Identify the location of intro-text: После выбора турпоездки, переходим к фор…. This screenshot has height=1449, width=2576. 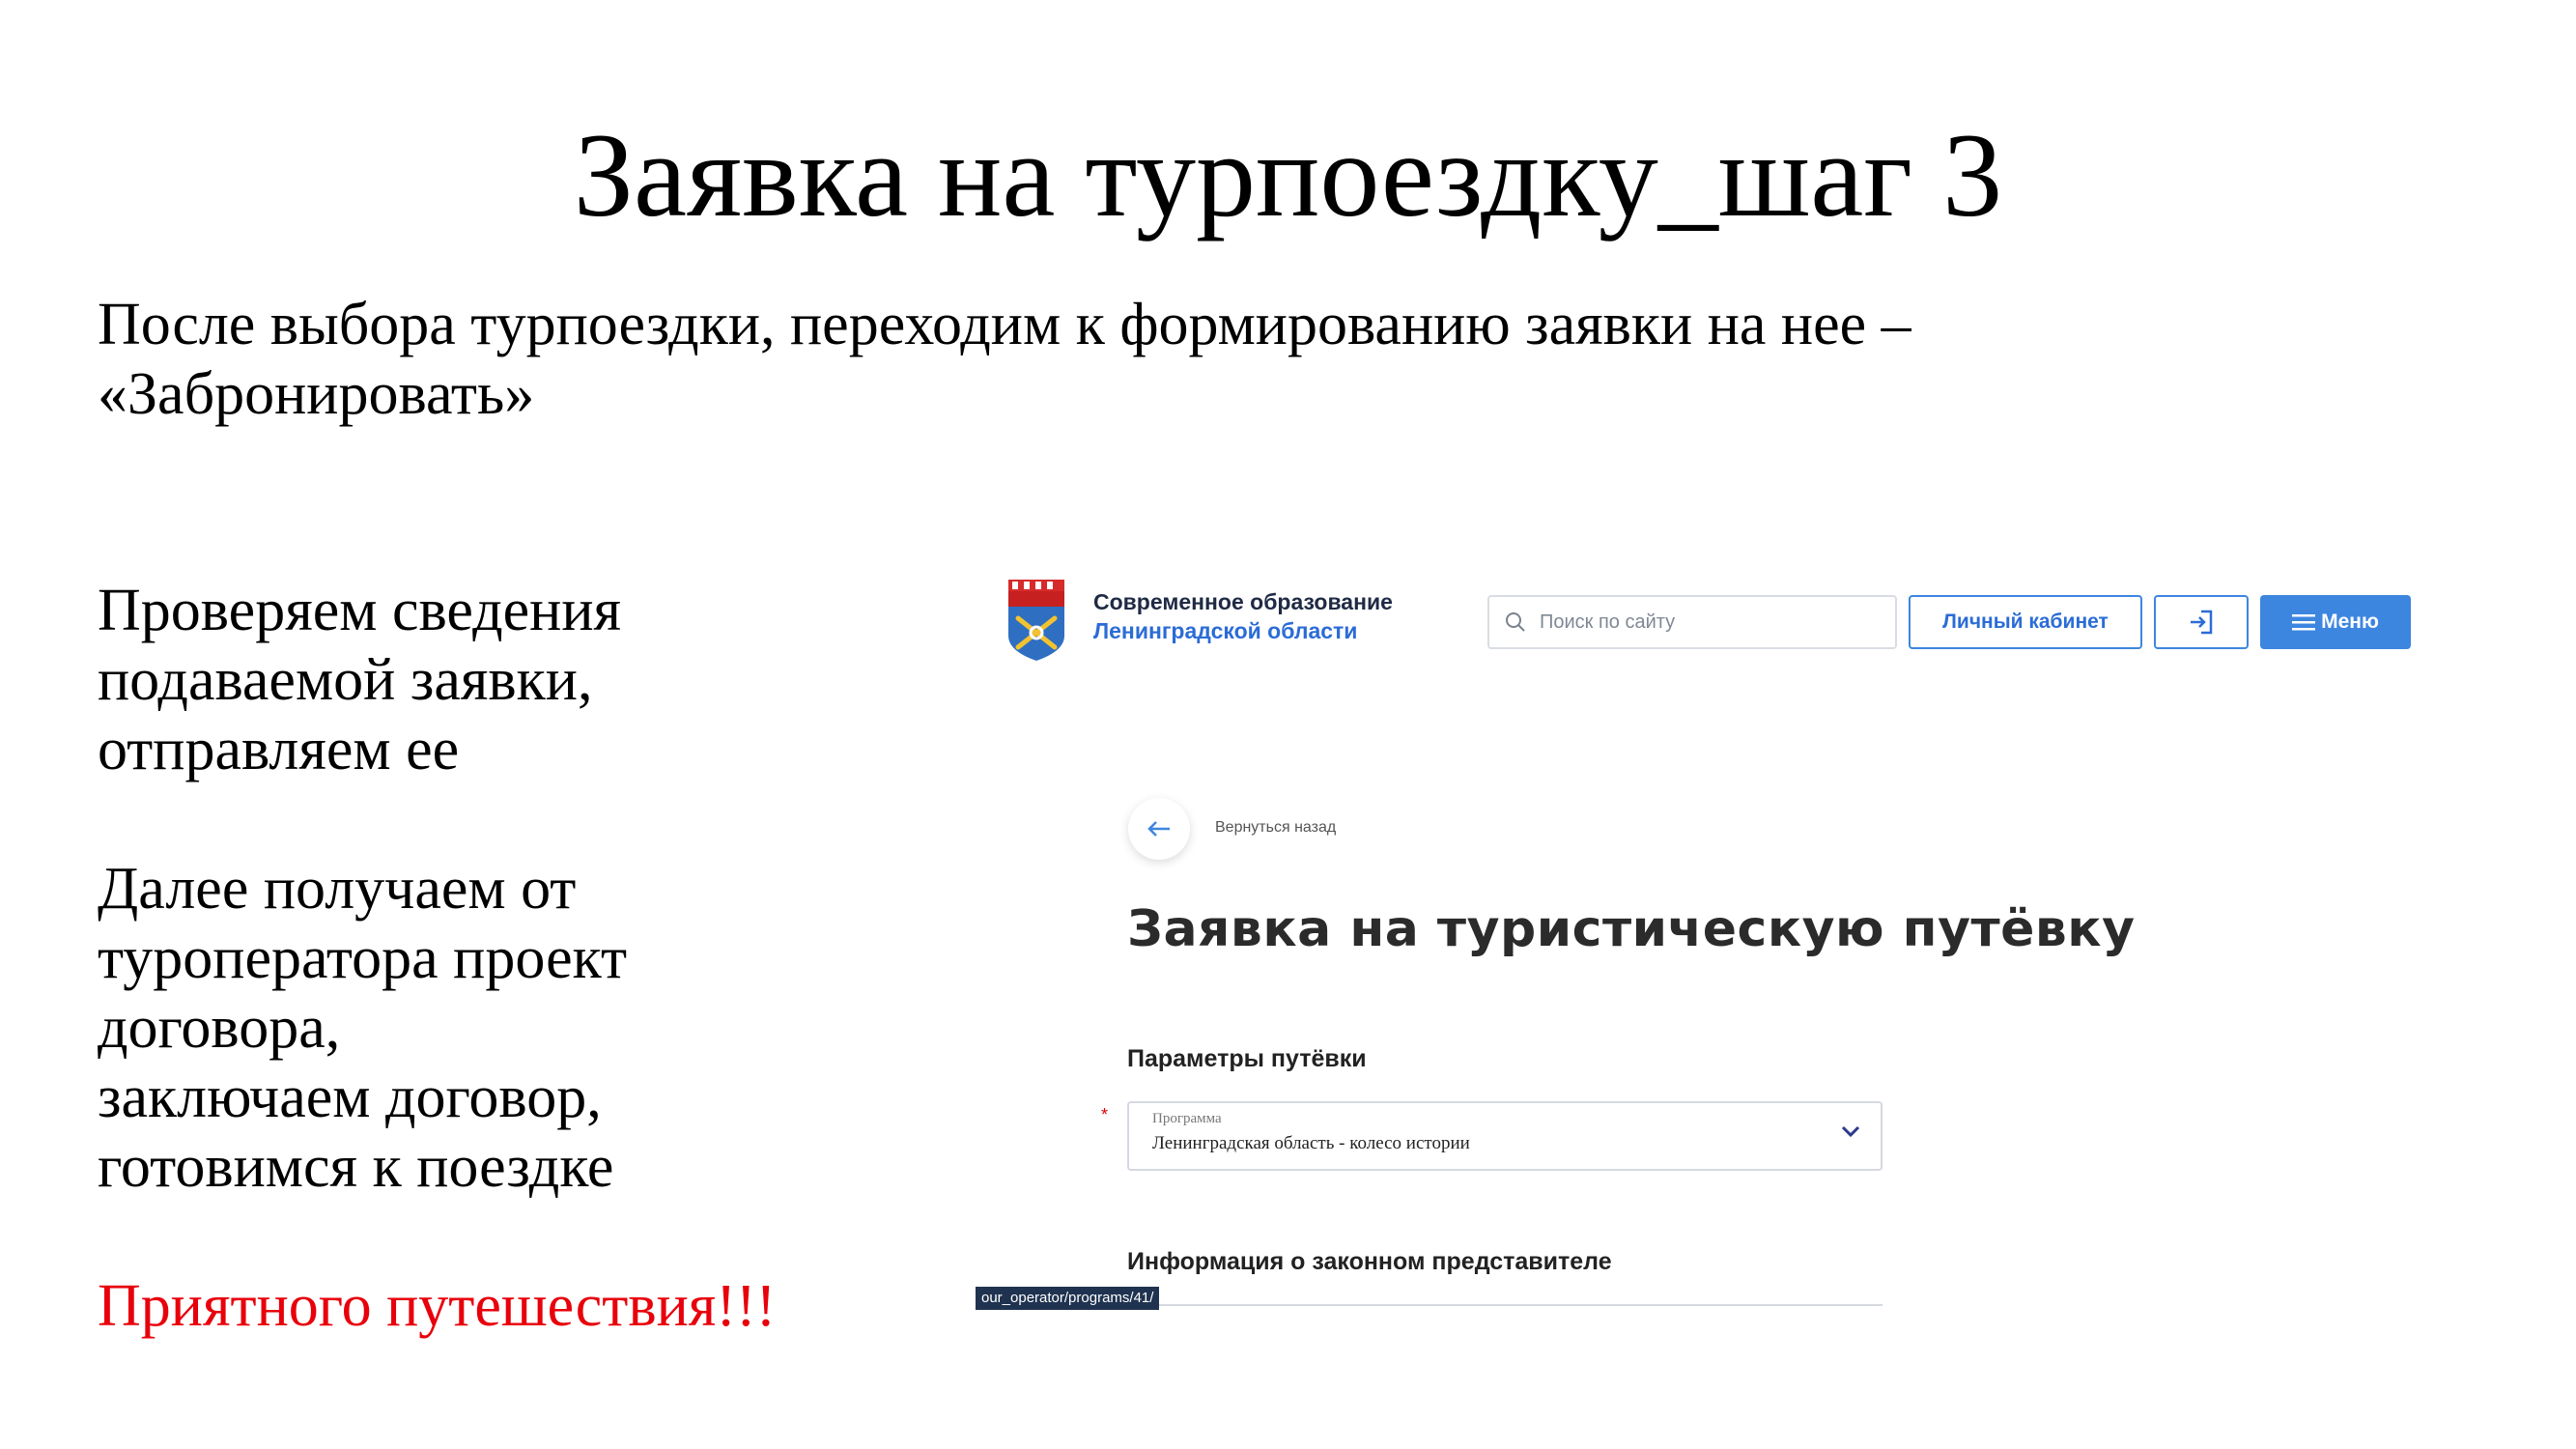
(1208, 359).